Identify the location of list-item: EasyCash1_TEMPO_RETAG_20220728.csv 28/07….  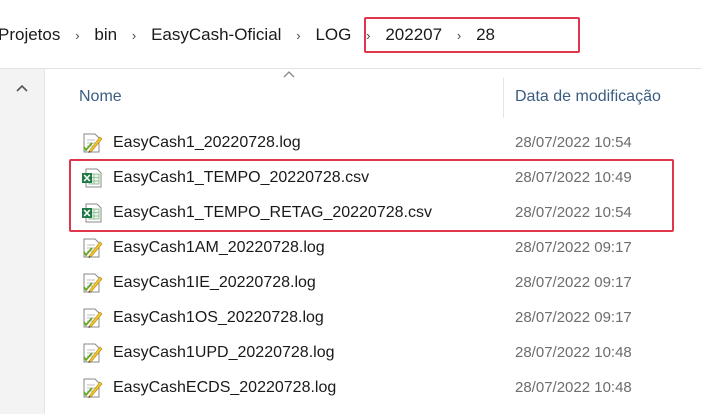
(373, 213).